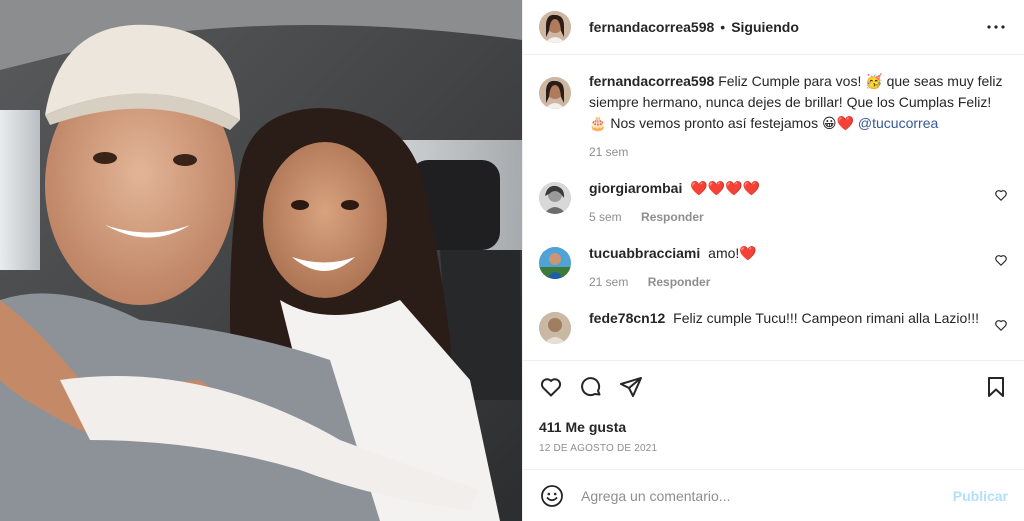 Image resolution: width=1024 pixels, height=521 pixels. I want to click on caption-time: 21 sem, so click(608, 152).